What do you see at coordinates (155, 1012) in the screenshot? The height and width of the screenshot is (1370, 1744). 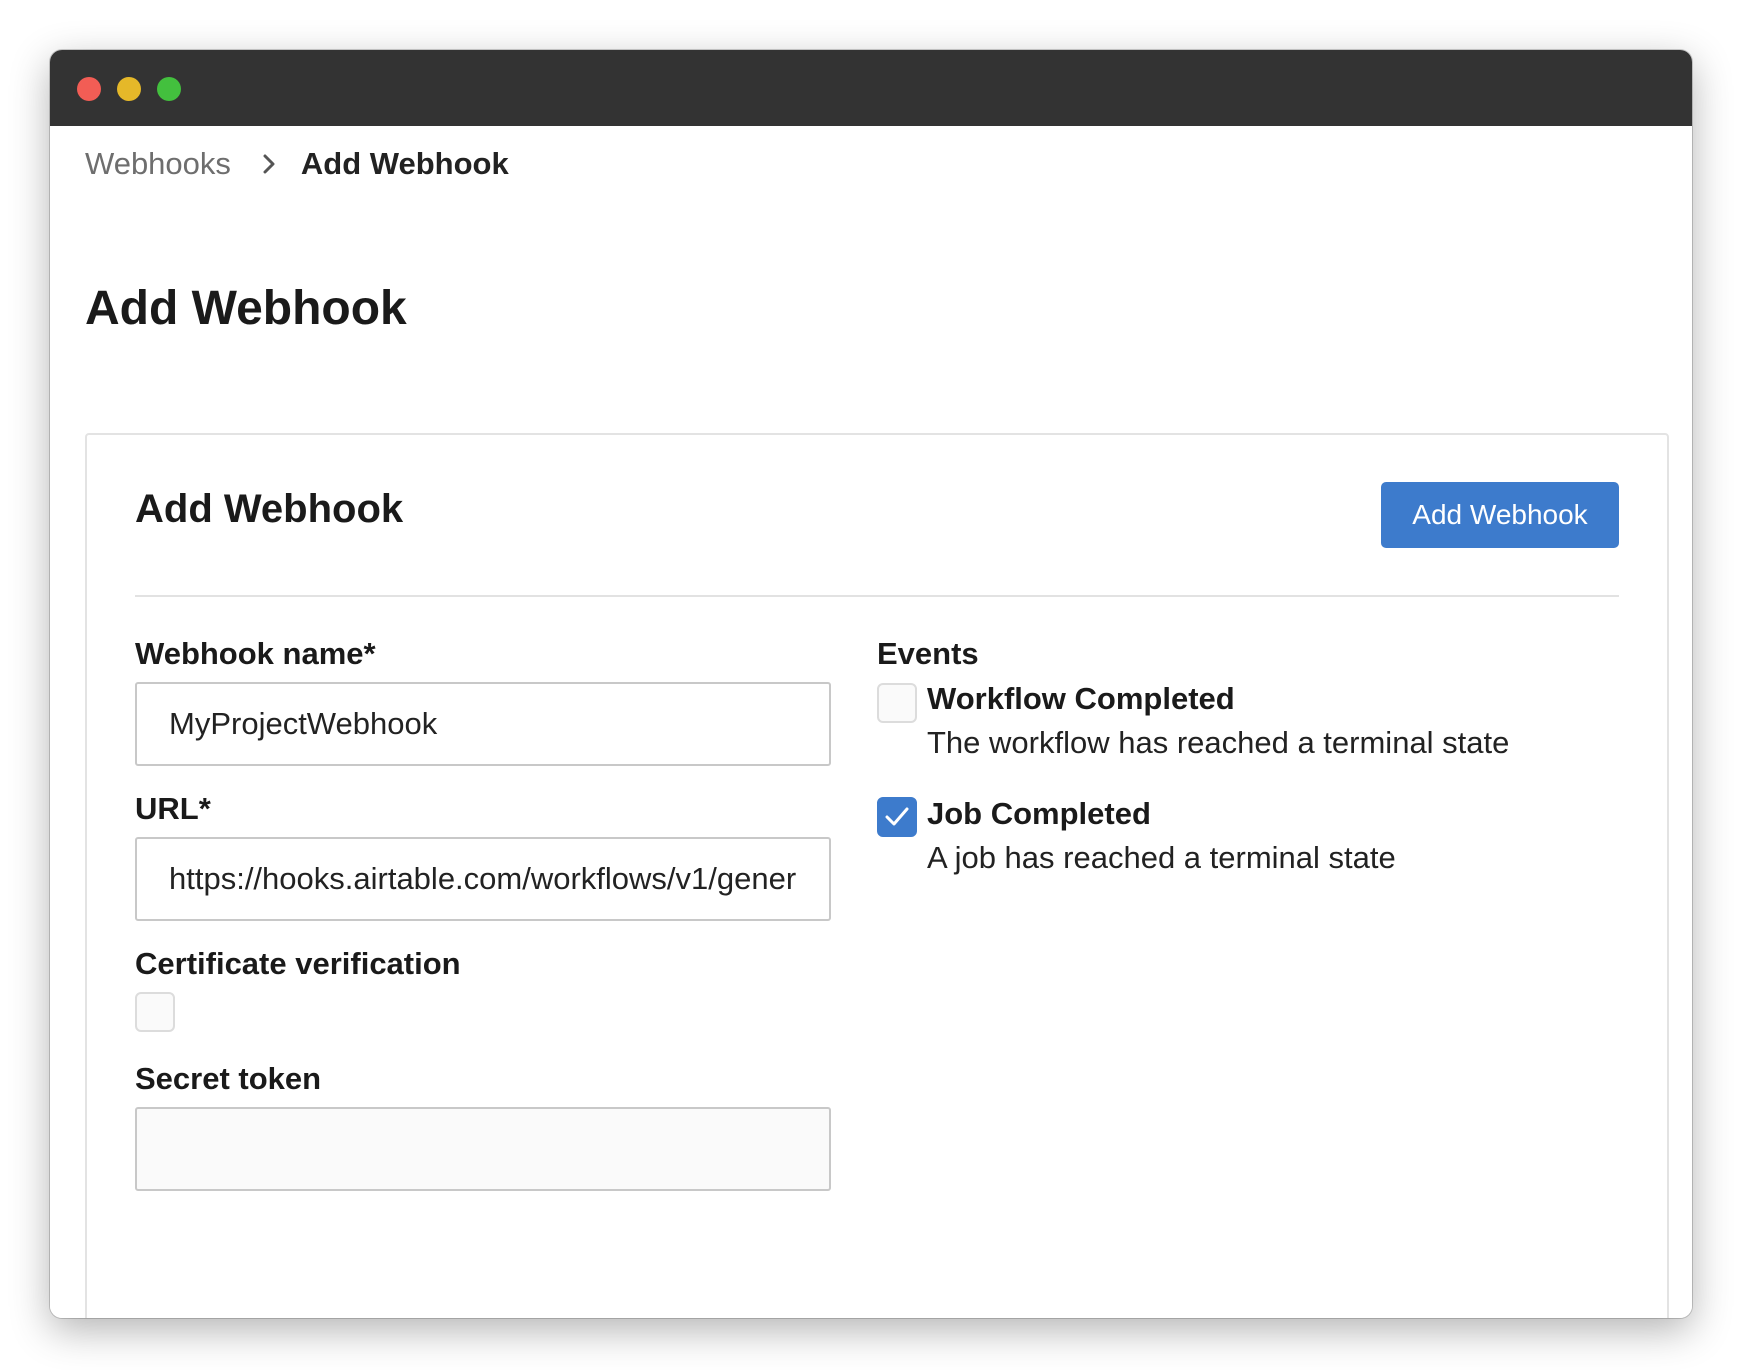 I see `certificate-verification-checkbox` at bounding box center [155, 1012].